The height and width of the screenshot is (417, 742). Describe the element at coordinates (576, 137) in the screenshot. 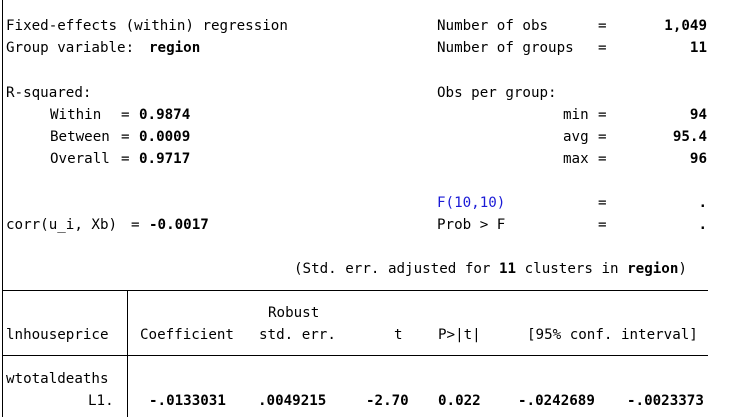

I see `avg-label: avg` at that location.